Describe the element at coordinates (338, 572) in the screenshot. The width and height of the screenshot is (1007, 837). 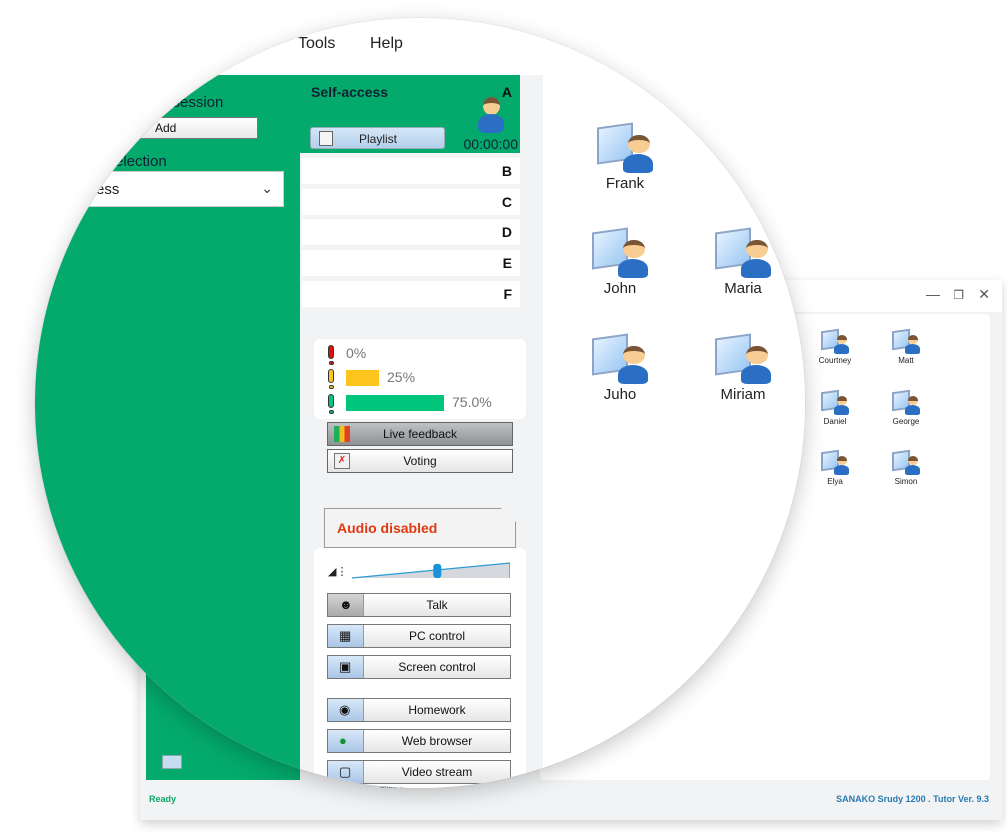
I see `speaker-icon: ◢⋮` at that location.